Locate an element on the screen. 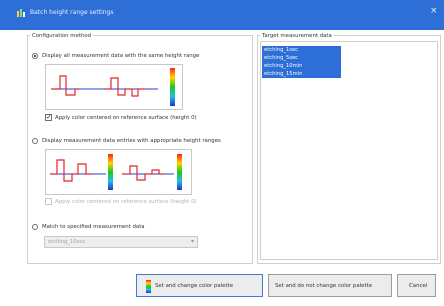 Image resolution: width=444 pixels, height=306 pixels. cancel-button: Cancel is located at coordinates (416, 285).